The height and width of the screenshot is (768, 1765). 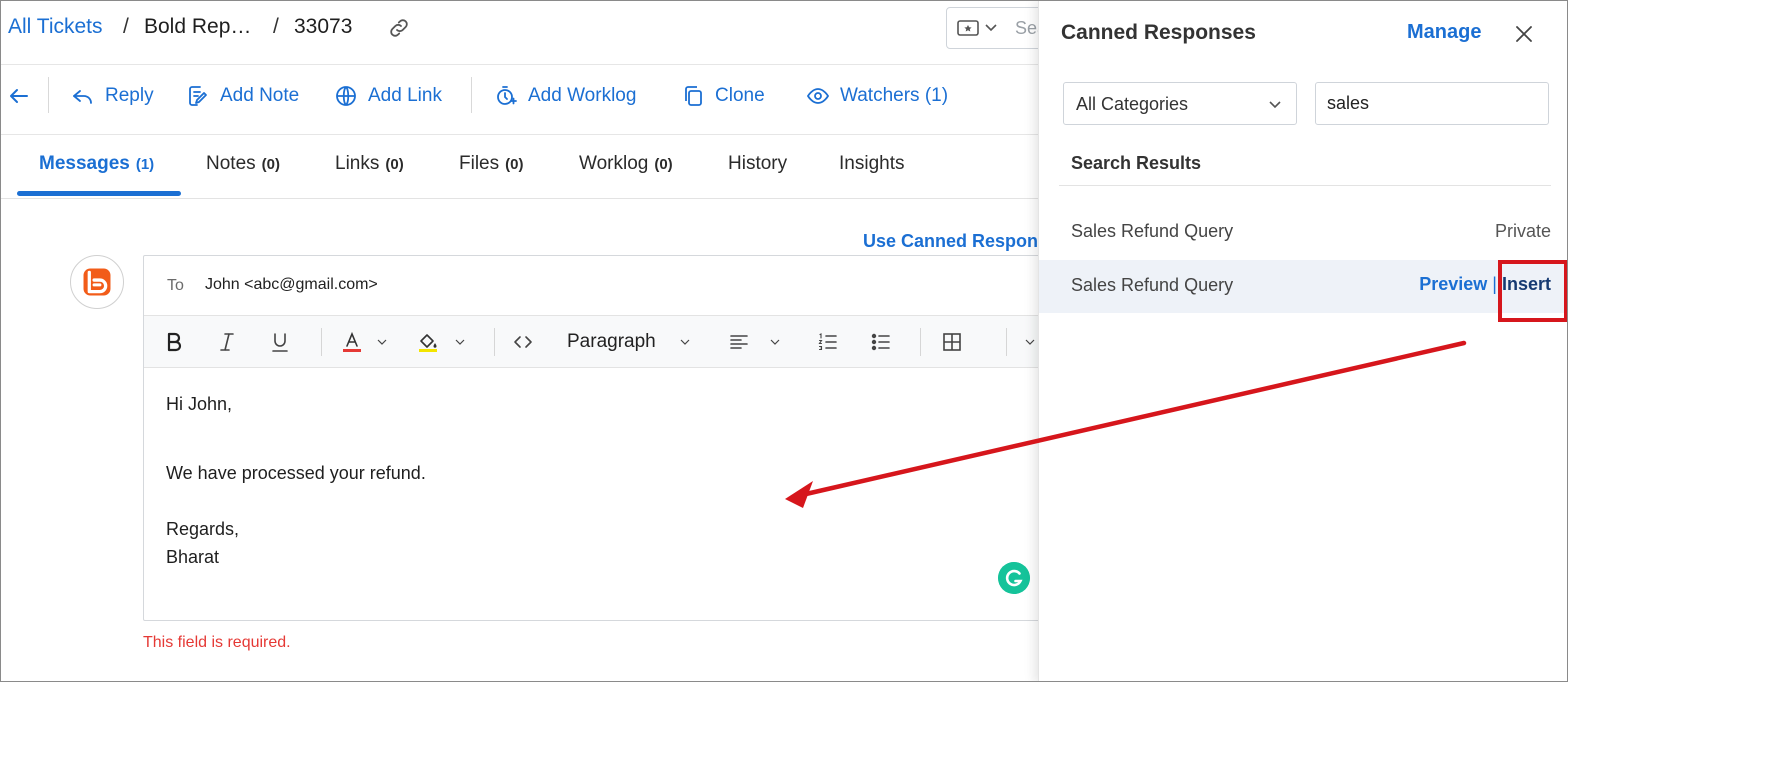 I want to click on clone-button: Clone, so click(x=723, y=96).